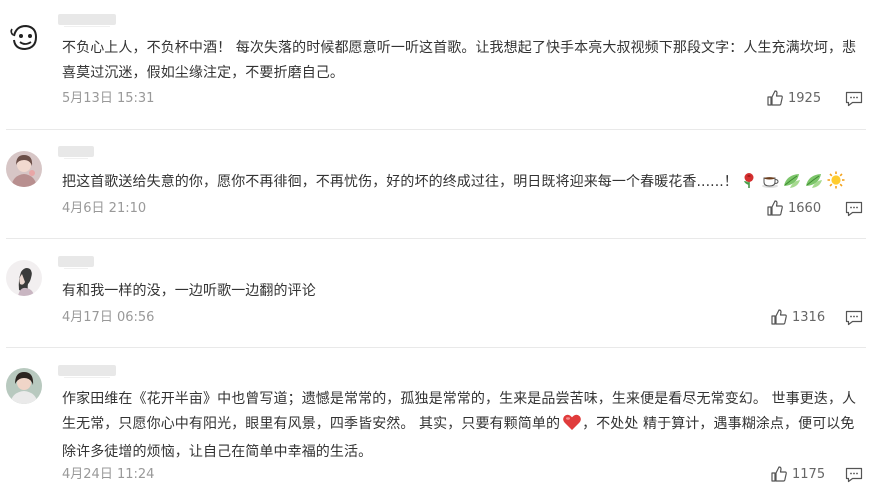 This screenshot has height=498, width=881. I want to click on like-button: 1660, so click(793, 208).